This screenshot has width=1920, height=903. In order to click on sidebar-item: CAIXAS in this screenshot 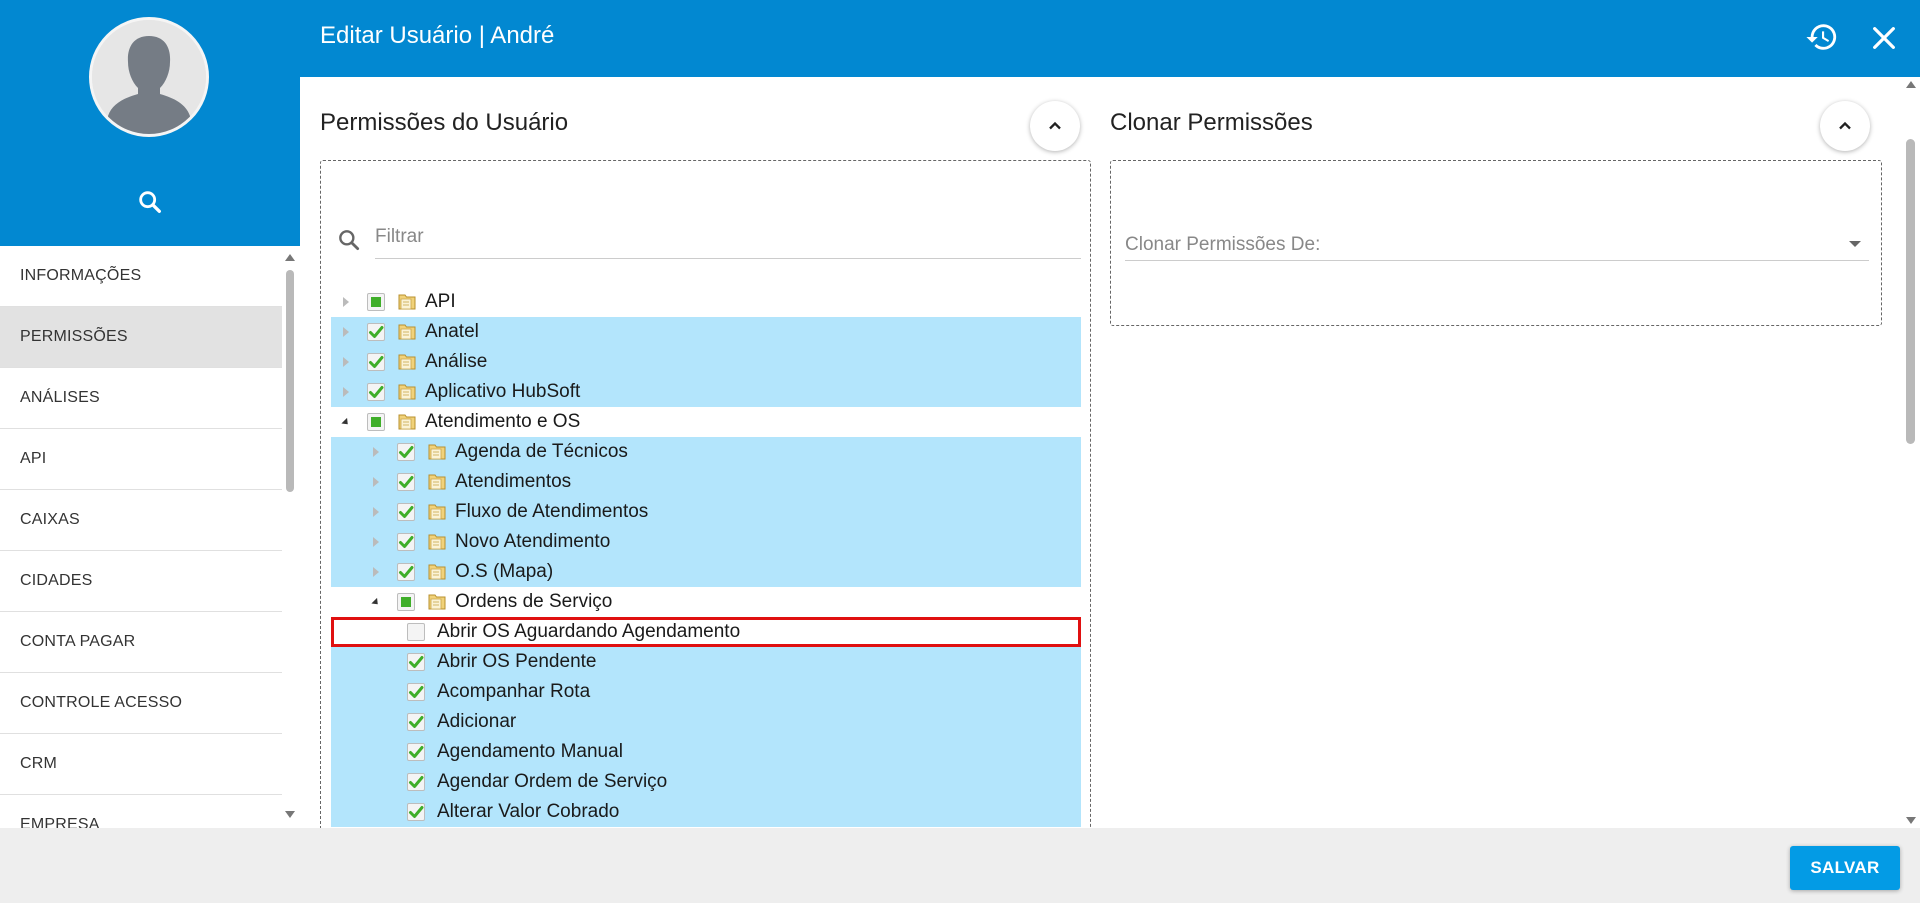, I will do `click(141, 520)`.